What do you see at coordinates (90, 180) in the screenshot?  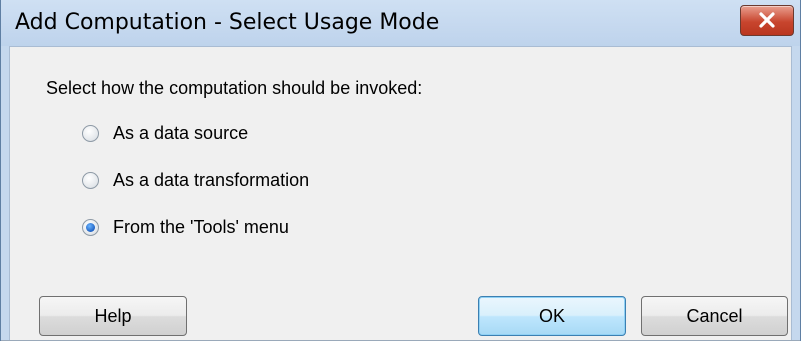 I see `radio-data-transformation` at bounding box center [90, 180].